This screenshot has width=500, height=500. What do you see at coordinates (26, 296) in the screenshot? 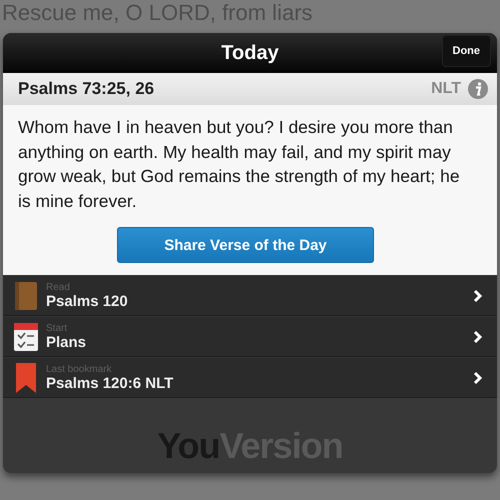
I see `book-icon` at bounding box center [26, 296].